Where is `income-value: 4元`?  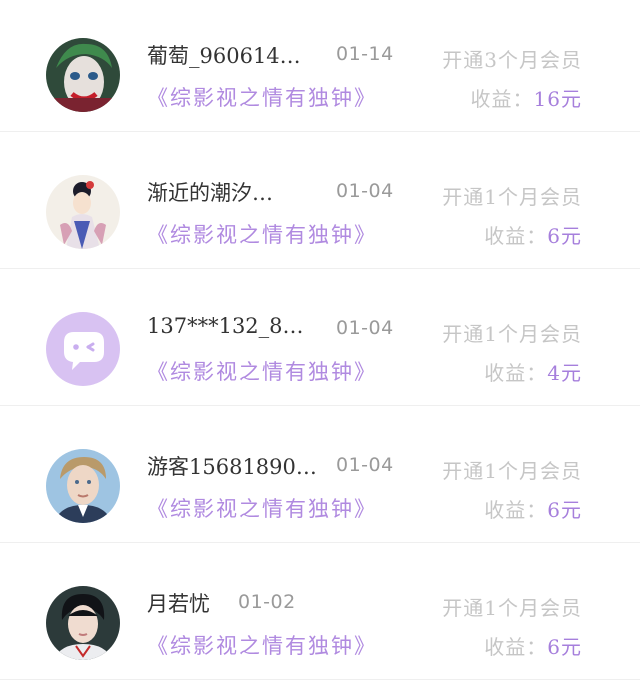
income-value: 4元 is located at coordinates (564, 373).